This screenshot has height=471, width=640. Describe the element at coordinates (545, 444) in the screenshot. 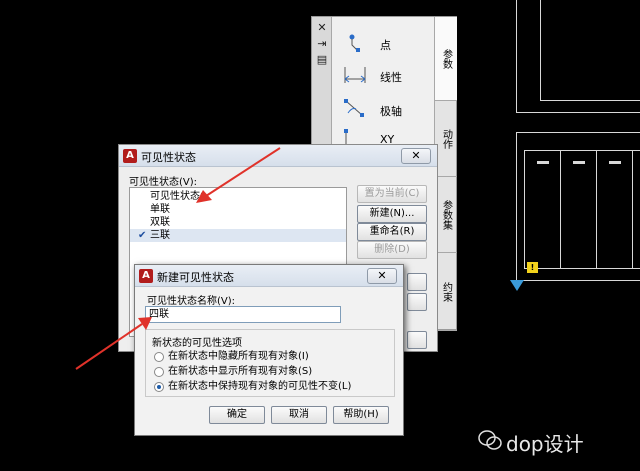

I see `watermark-text: dop设计` at that location.